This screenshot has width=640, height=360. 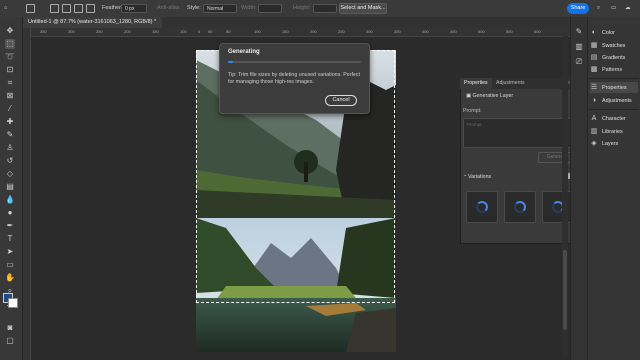 I want to click on dock-item-color: ◐ Color, so click(x=602, y=32).